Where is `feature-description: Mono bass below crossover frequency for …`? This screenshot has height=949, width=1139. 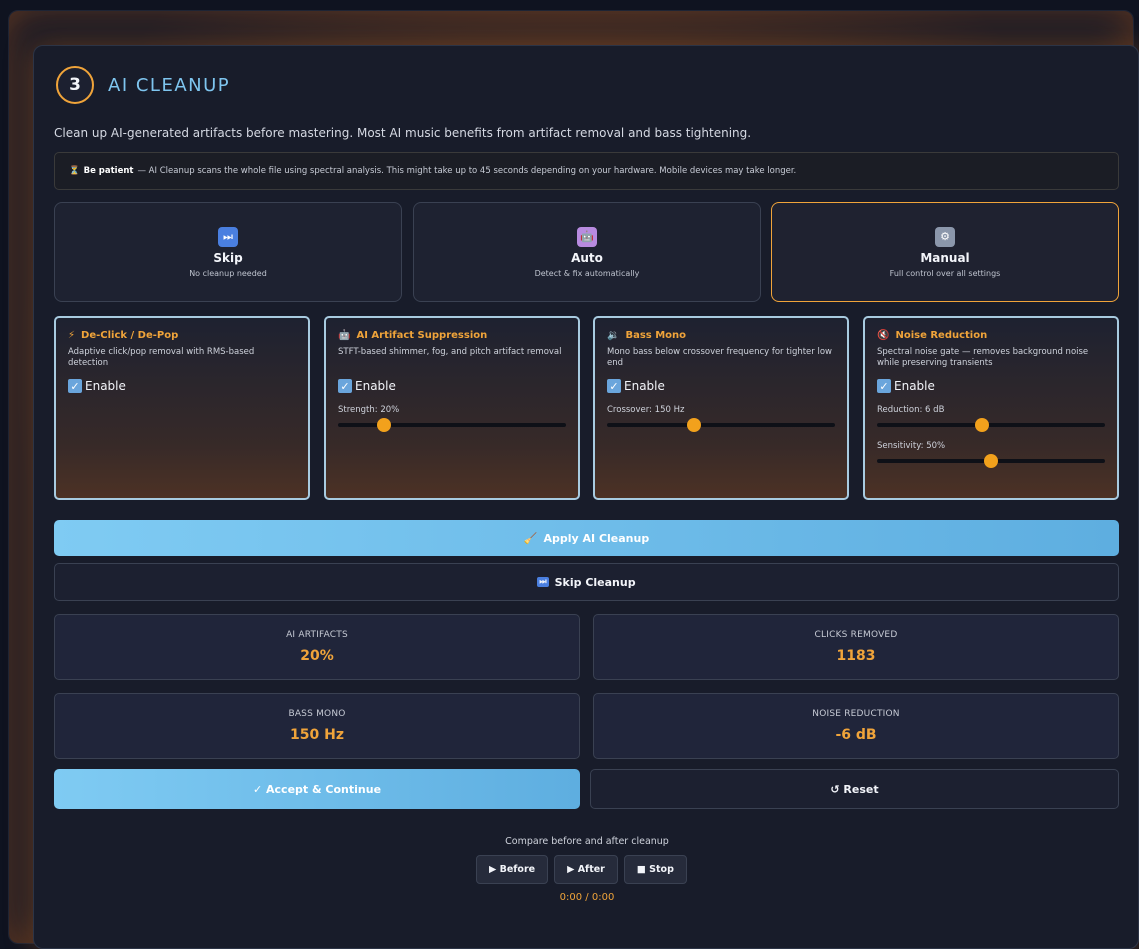
feature-description: Mono bass below crossover frequency for … is located at coordinates (719, 358).